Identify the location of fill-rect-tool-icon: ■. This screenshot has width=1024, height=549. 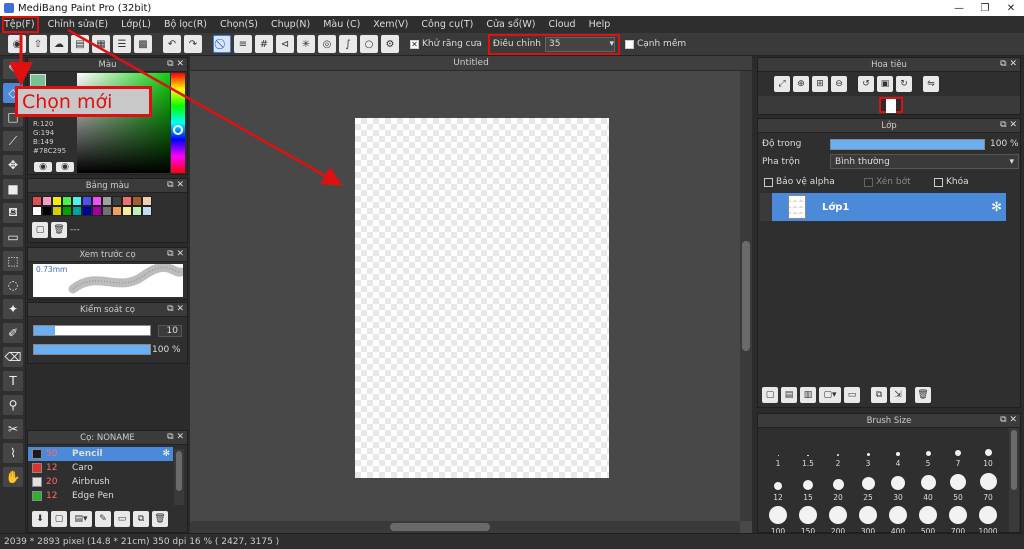
(13, 189).